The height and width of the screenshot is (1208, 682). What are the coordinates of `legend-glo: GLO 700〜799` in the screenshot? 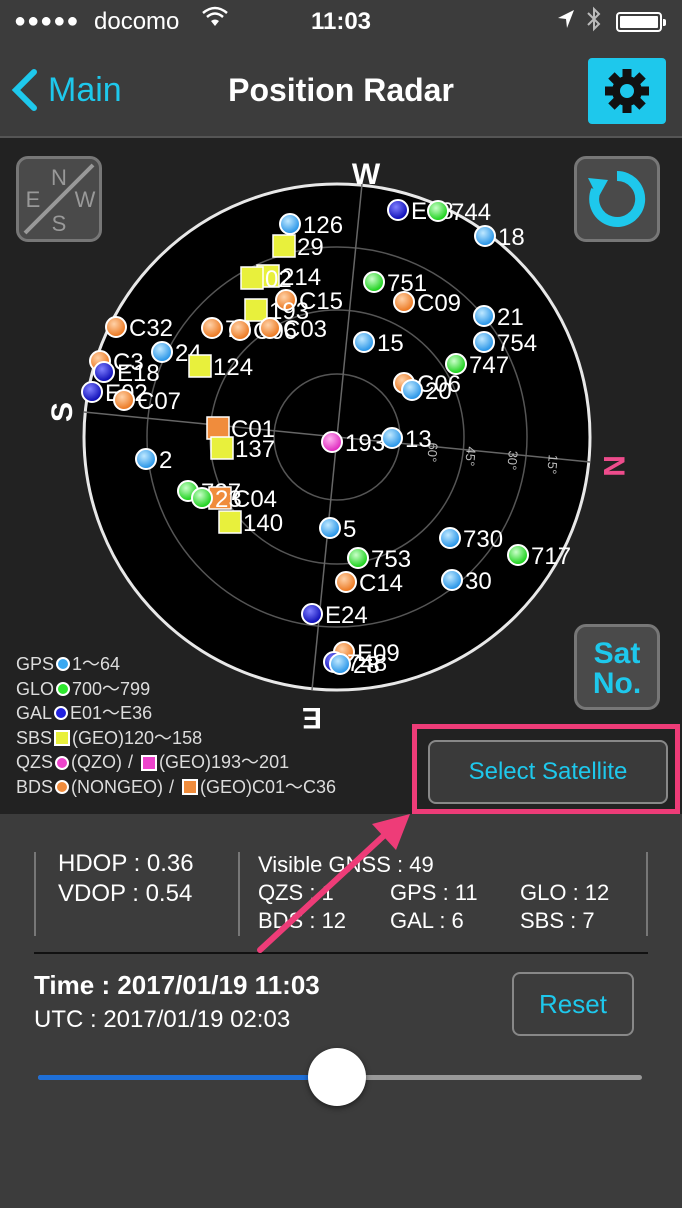 It's located at (83, 688).